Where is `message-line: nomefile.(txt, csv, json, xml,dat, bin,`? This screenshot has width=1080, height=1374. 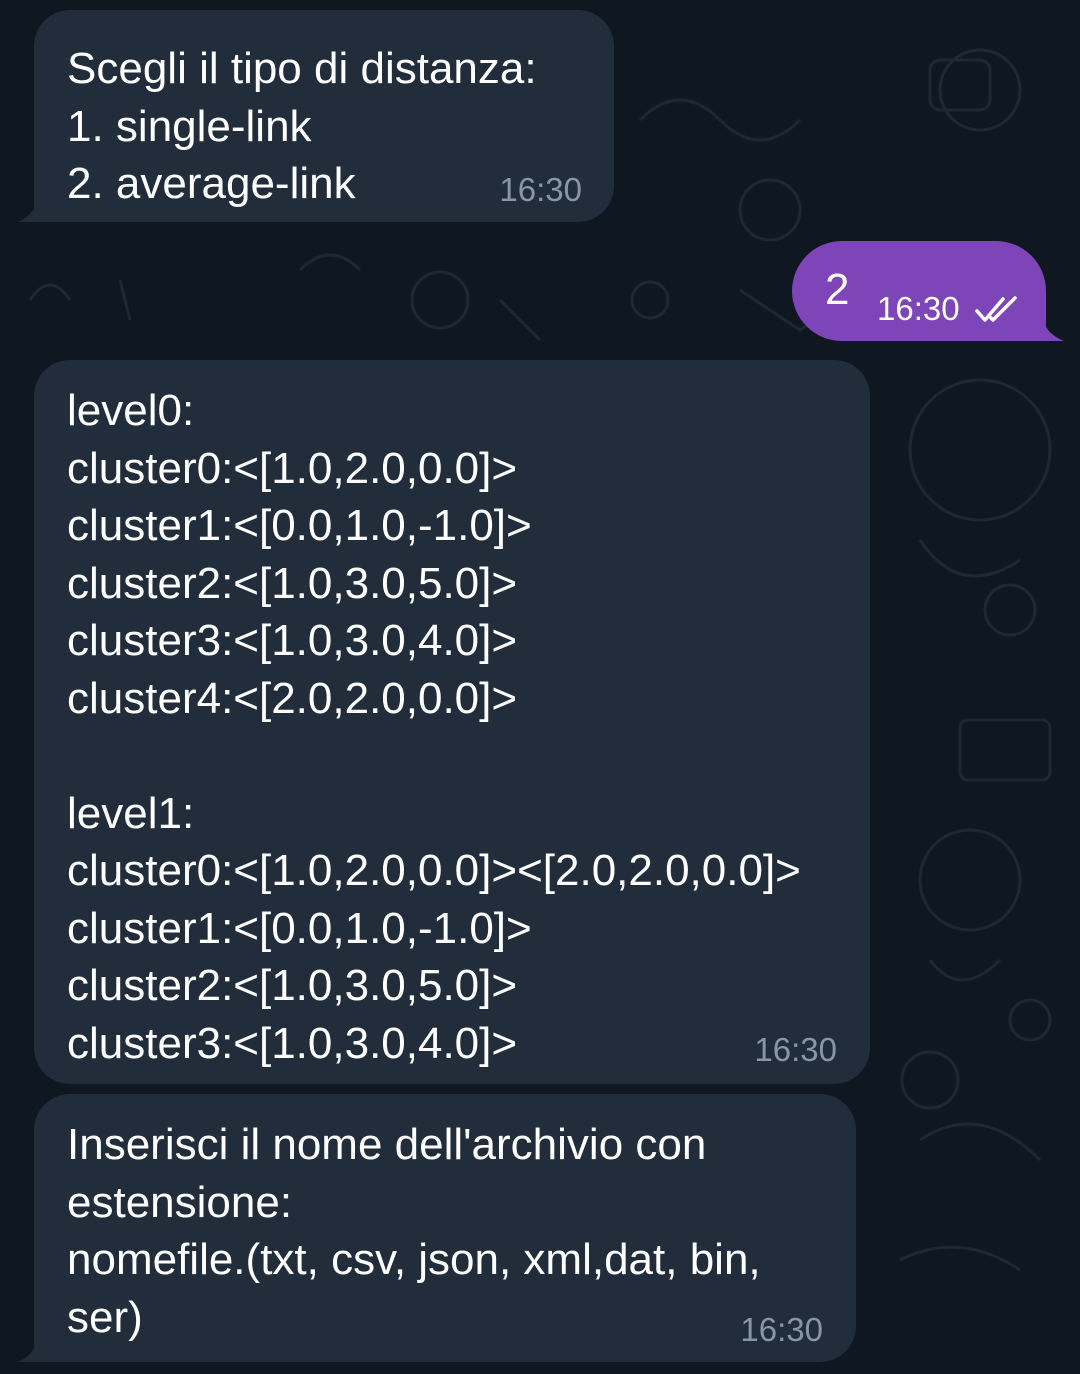
message-line: nomefile.(txt, csv, json, xml,dat, bin, is located at coordinates (414, 1259).